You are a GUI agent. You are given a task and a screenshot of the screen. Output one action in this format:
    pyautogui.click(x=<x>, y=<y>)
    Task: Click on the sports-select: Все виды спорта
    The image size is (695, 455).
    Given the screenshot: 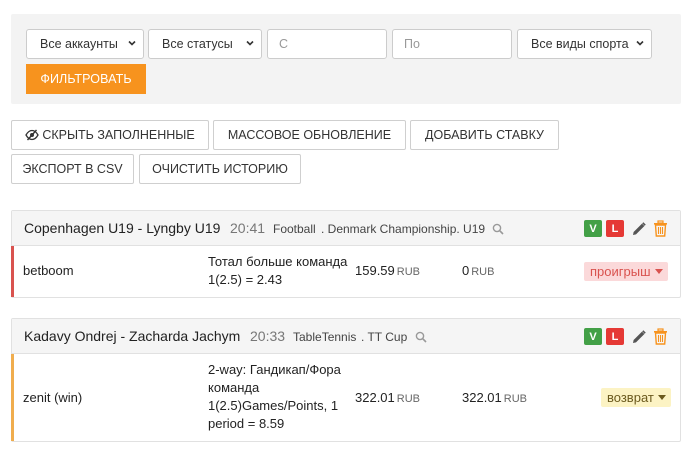 What is the action you would take?
    pyautogui.click(x=584, y=44)
    